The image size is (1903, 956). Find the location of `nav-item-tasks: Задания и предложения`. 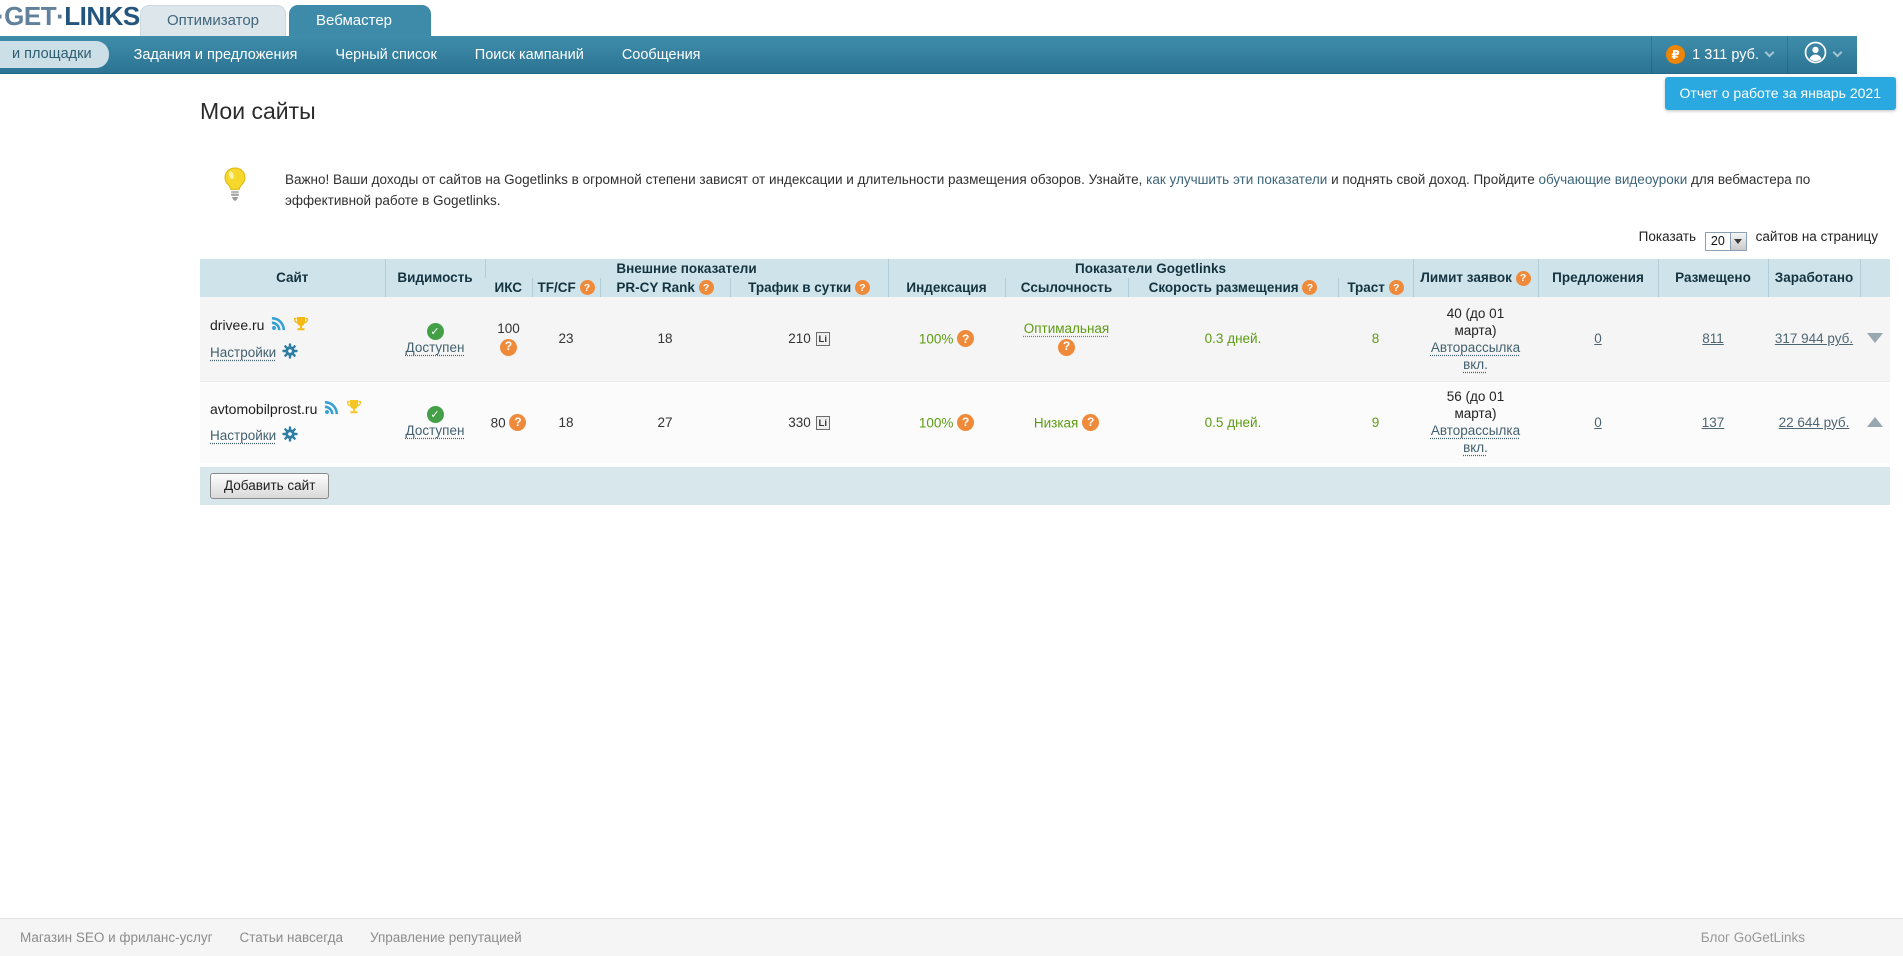

nav-item-tasks: Задания и предложения is located at coordinates (216, 55).